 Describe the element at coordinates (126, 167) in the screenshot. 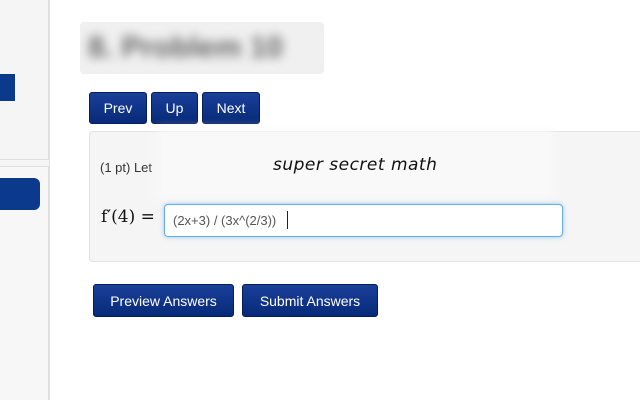

I see `problem-points-text: (1 pt) Let` at that location.